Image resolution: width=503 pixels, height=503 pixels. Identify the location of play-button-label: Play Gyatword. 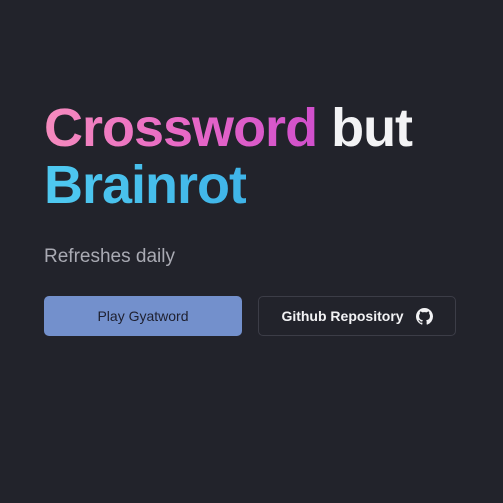
(143, 316).